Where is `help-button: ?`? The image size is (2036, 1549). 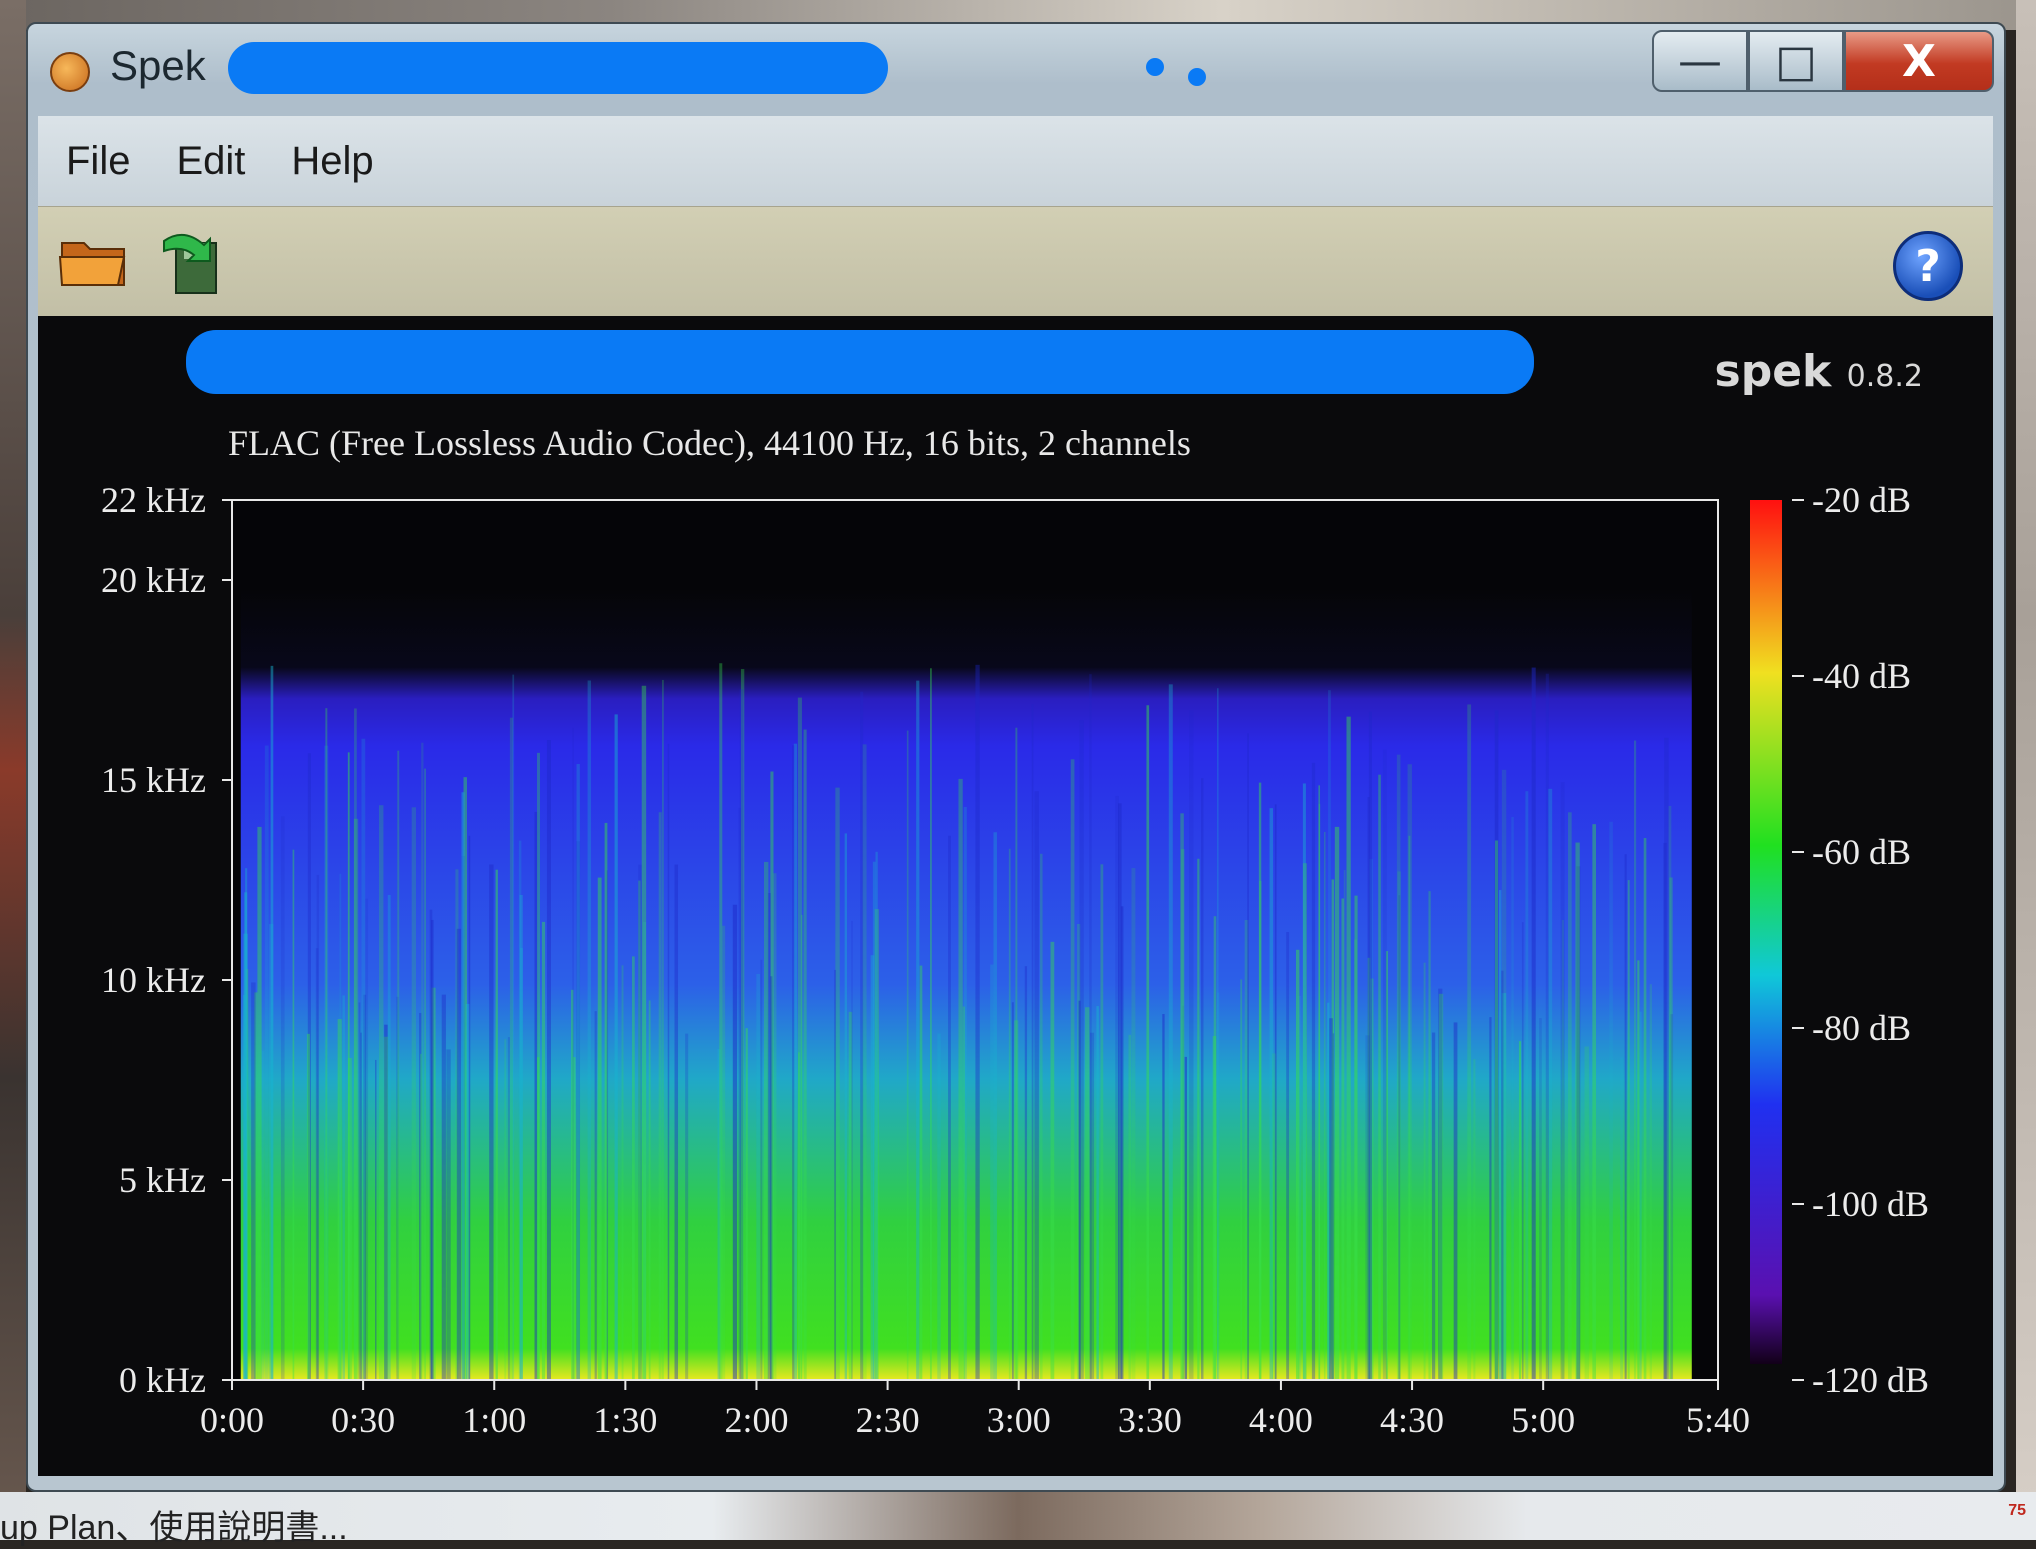 help-button: ? is located at coordinates (1928, 266).